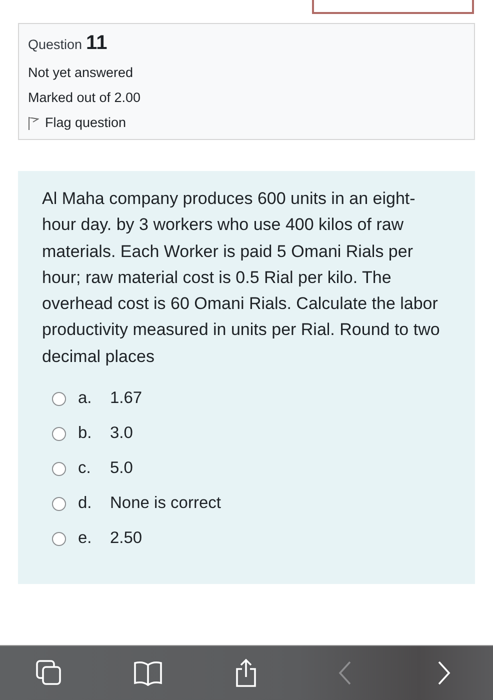 This screenshot has height=700, width=493. I want to click on question-label: Question, so click(55, 44).